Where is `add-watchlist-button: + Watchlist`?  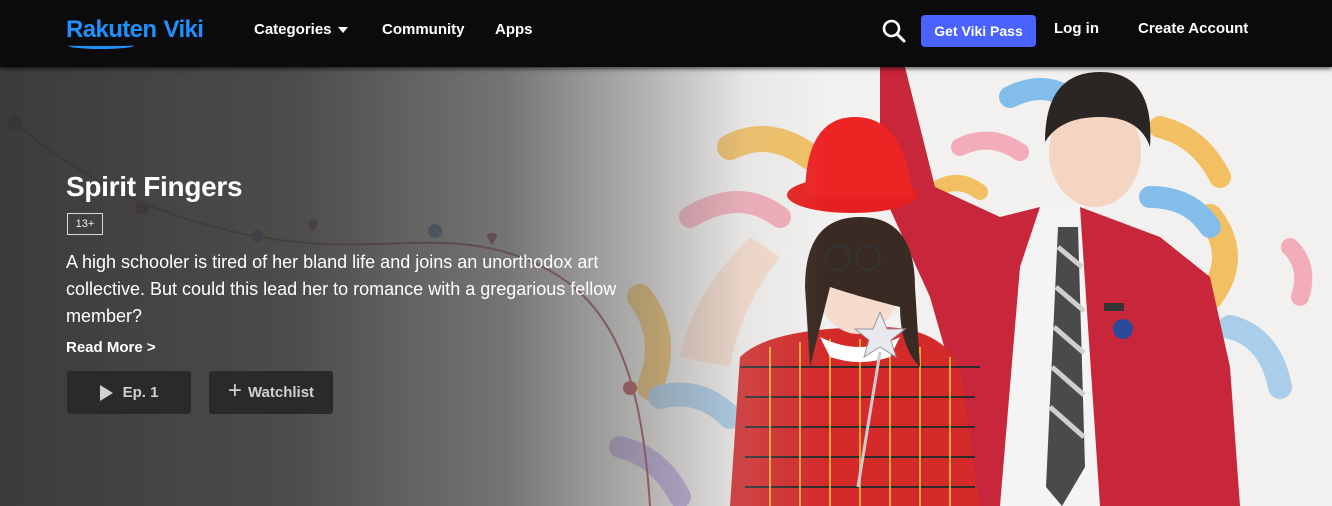
add-watchlist-button: + Watchlist is located at coordinates (271, 392).